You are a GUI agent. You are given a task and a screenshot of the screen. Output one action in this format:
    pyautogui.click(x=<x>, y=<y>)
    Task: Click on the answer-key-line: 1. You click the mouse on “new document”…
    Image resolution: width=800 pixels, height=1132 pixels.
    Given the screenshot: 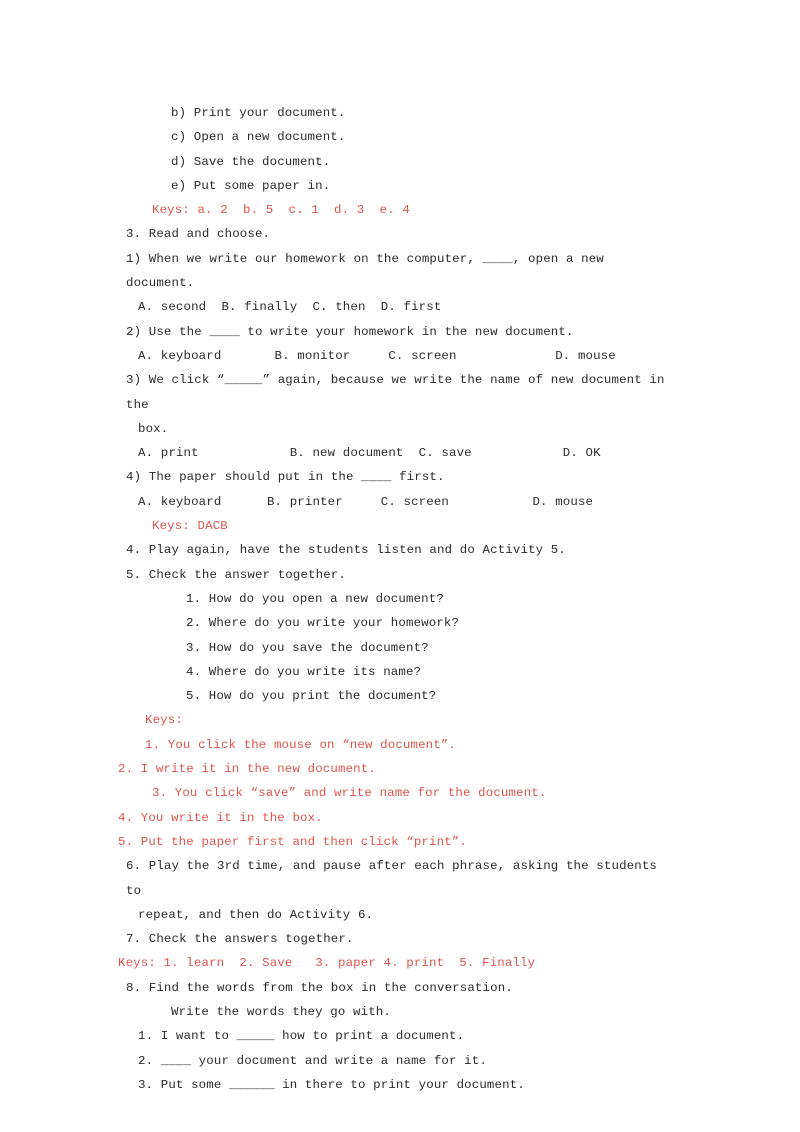 What is the action you would take?
    pyautogui.click(x=301, y=744)
    